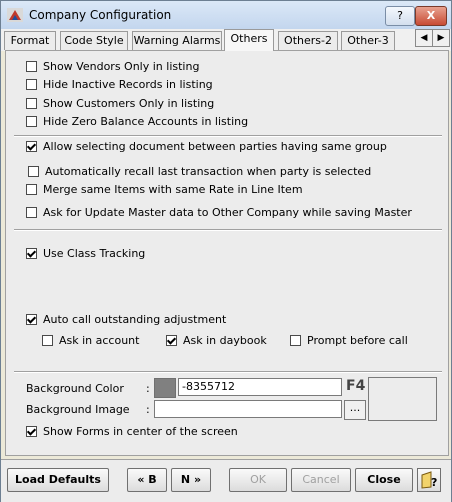 This screenshot has height=502, width=452. I want to click on load-defaults-button: Load Defaults, so click(58, 480).